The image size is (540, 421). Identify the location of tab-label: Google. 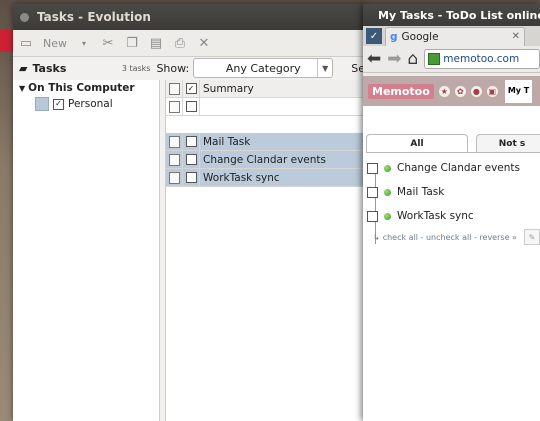
(420, 36).